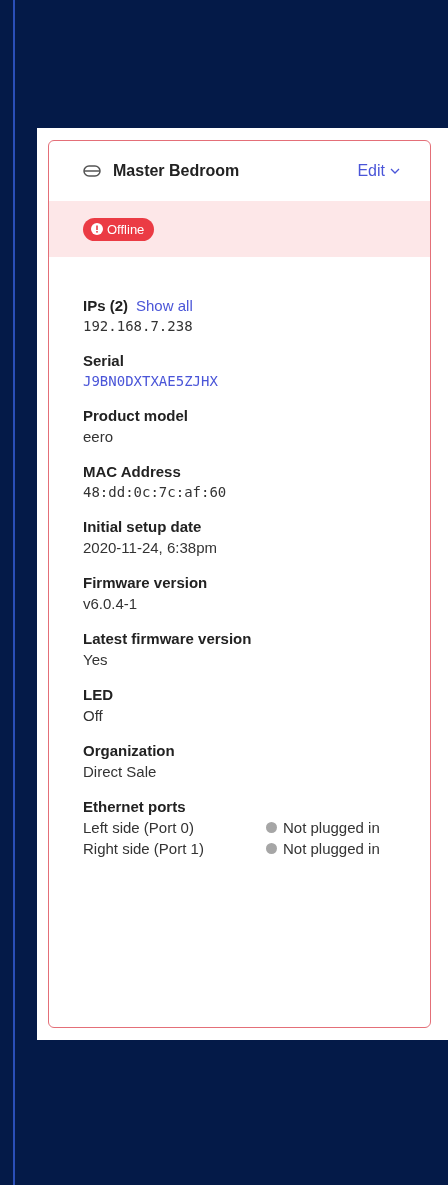 This screenshot has width=448, height=1185. I want to click on field-value: 2020-11-24, 6:38pm, so click(150, 547).